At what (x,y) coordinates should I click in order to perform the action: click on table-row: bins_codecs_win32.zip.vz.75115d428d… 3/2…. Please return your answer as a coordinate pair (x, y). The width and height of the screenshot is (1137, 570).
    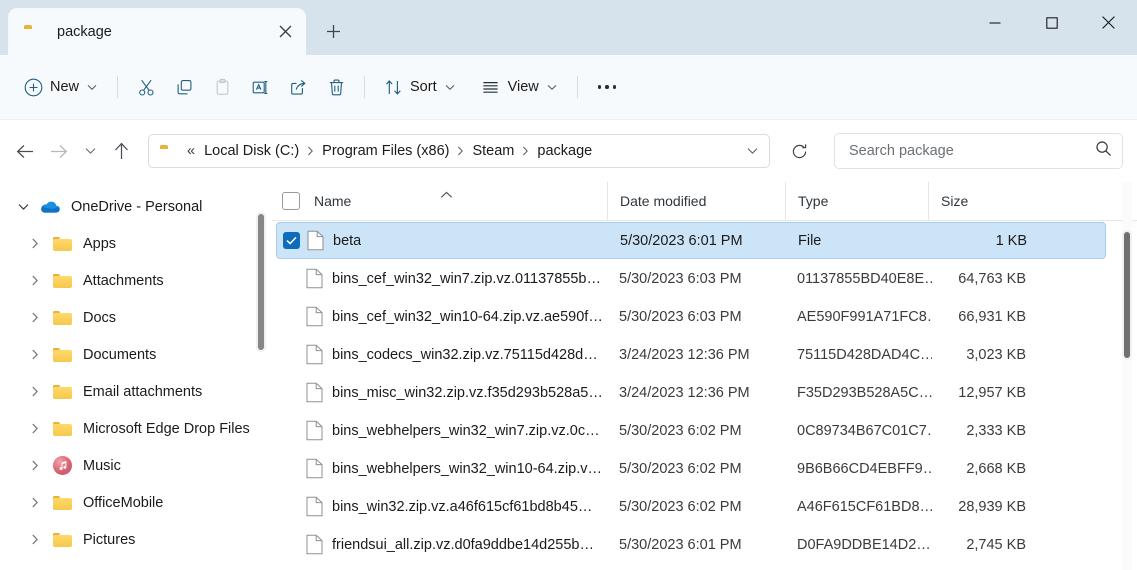
    Looking at the image, I should click on (691, 354).